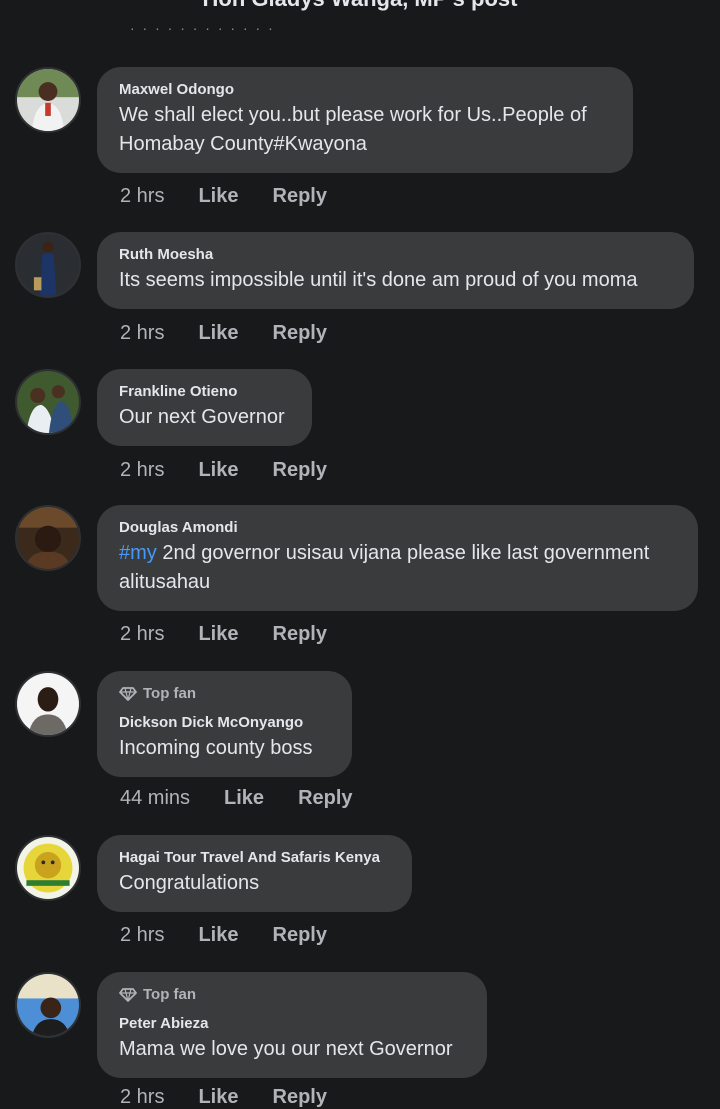  What do you see at coordinates (365, 90) in the screenshot?
I see `commenter-name: Maxwel Odongo` at bounding box center [365, 90].